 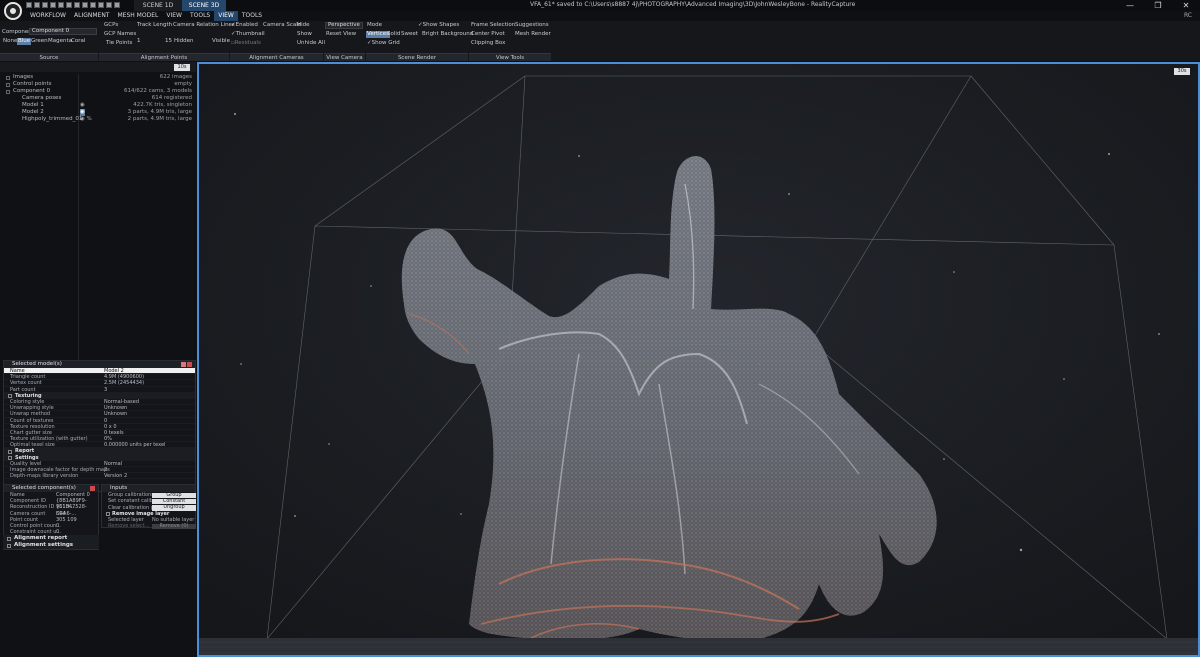 What do you see at coordinates (533, 34) in the screenshot?
I see `mesh-render-button: Mesh Render` at bounding box center [533, 34].